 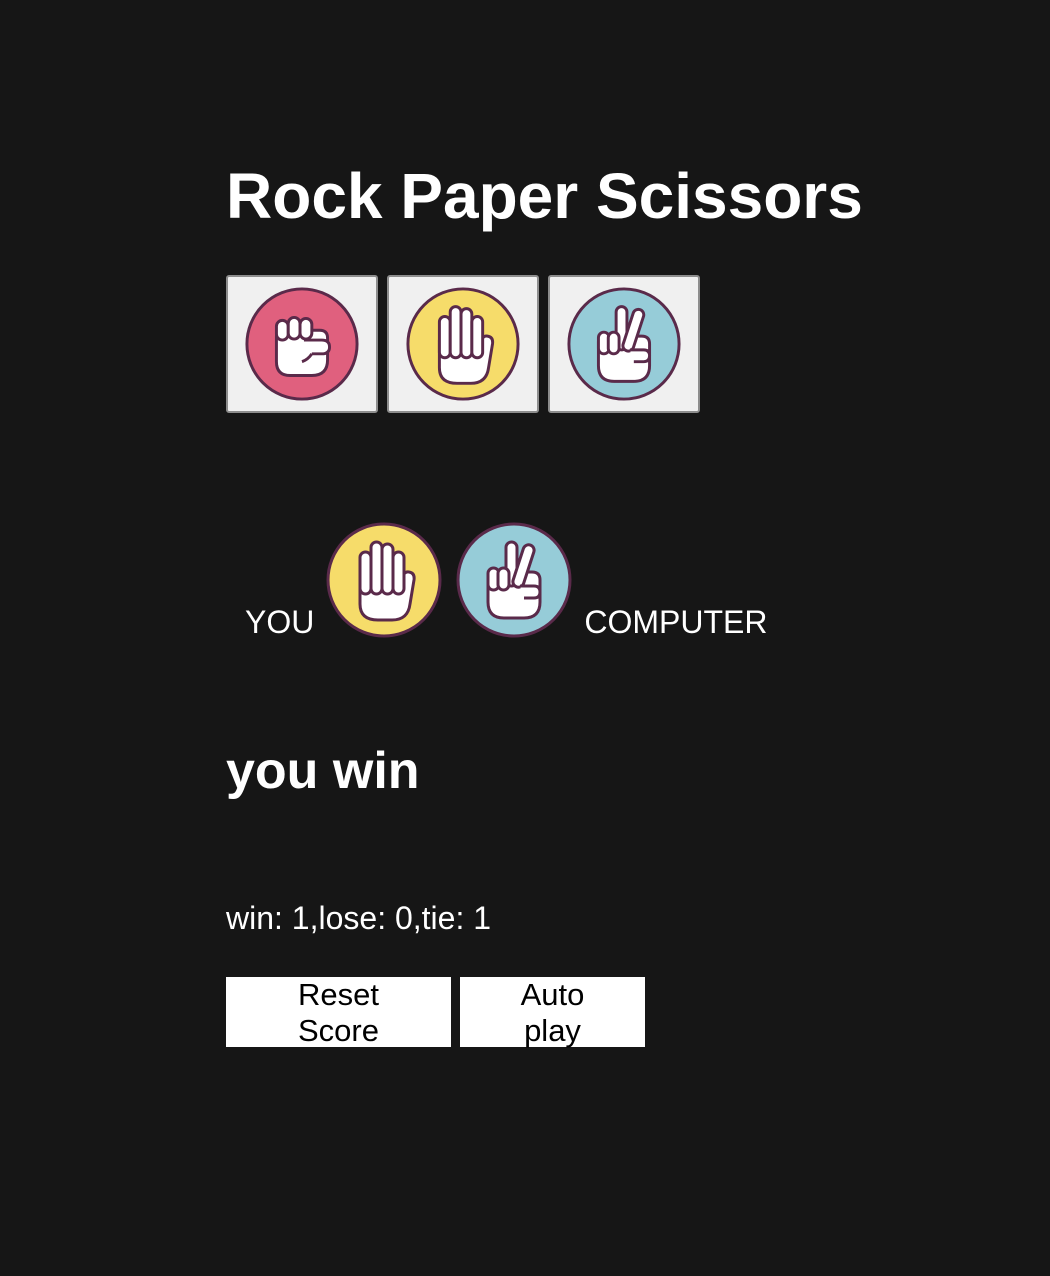 I want to click on you-label: YOU, so click(x=280, y=622).